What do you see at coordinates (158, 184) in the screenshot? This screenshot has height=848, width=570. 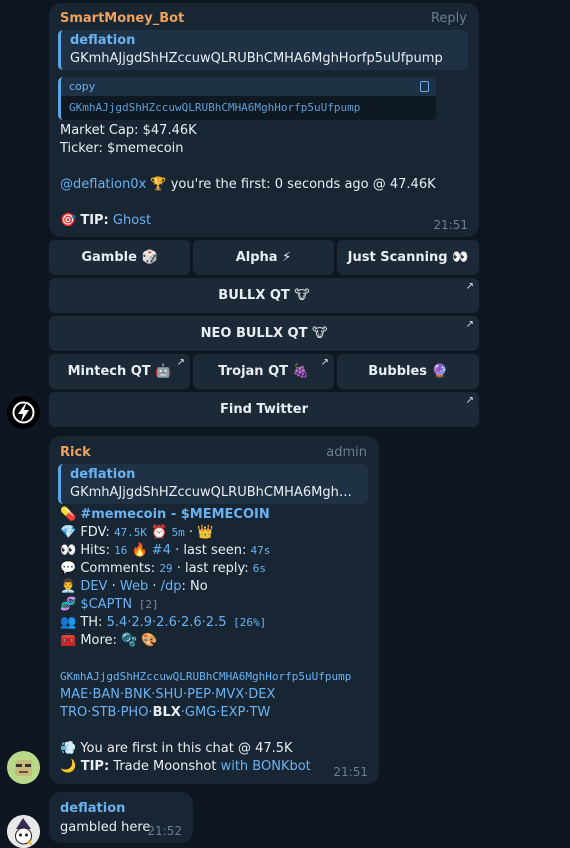 I see `trophy-icon: 🏆` at bounding box center [158, 184].